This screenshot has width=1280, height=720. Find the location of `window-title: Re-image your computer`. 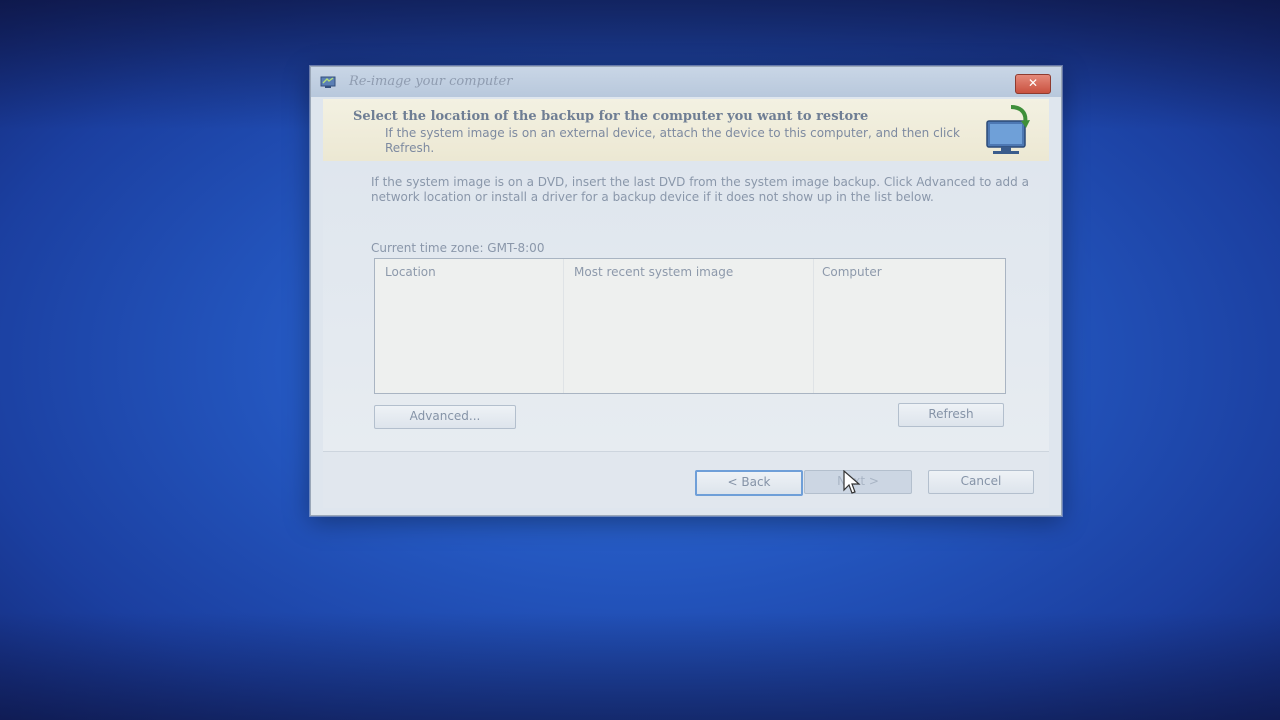

window-title: Re-image your computer is located at coordinates (431, 81).